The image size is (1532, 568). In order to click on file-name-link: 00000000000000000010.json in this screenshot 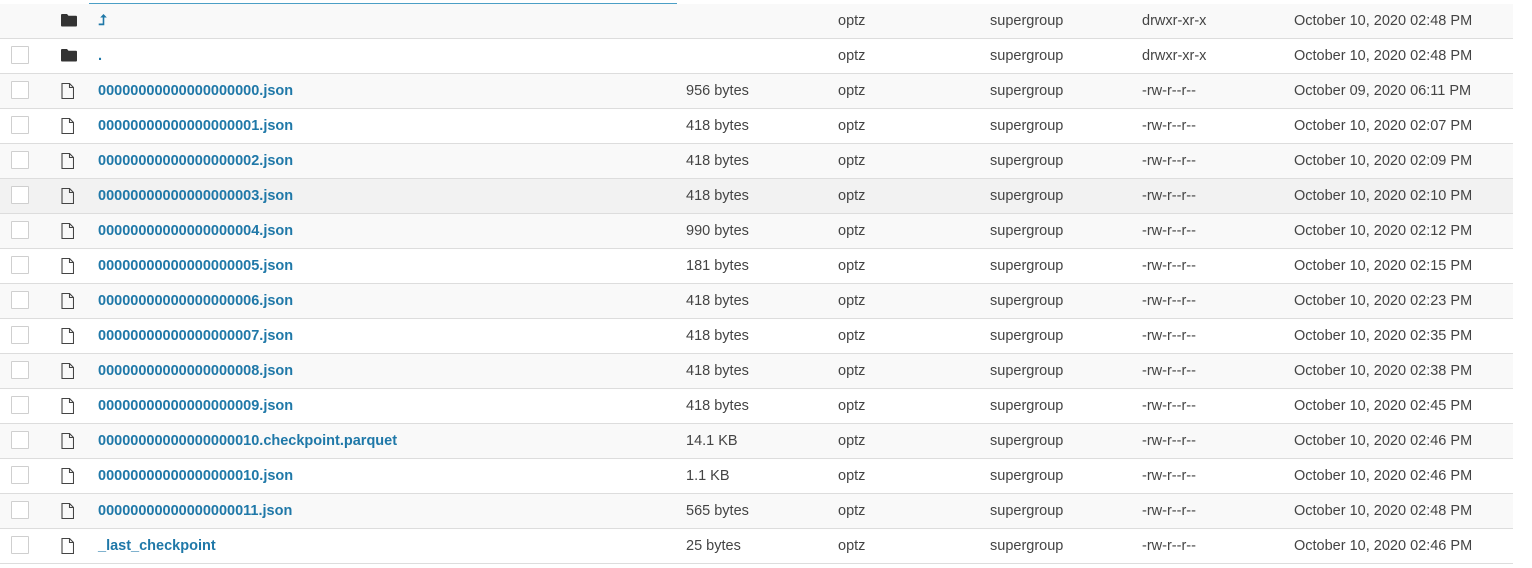, I will do `click(195, 476)`.